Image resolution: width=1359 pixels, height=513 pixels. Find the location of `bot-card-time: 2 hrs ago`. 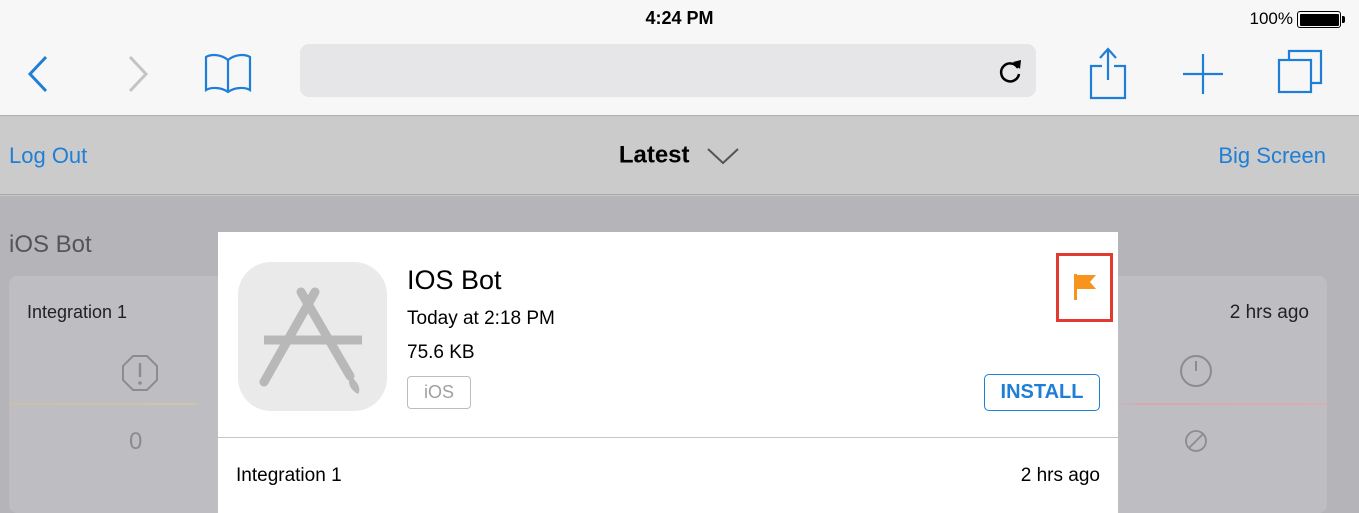

bot-card-time: 2 hrs ago is located at coordinates (1269, 312).